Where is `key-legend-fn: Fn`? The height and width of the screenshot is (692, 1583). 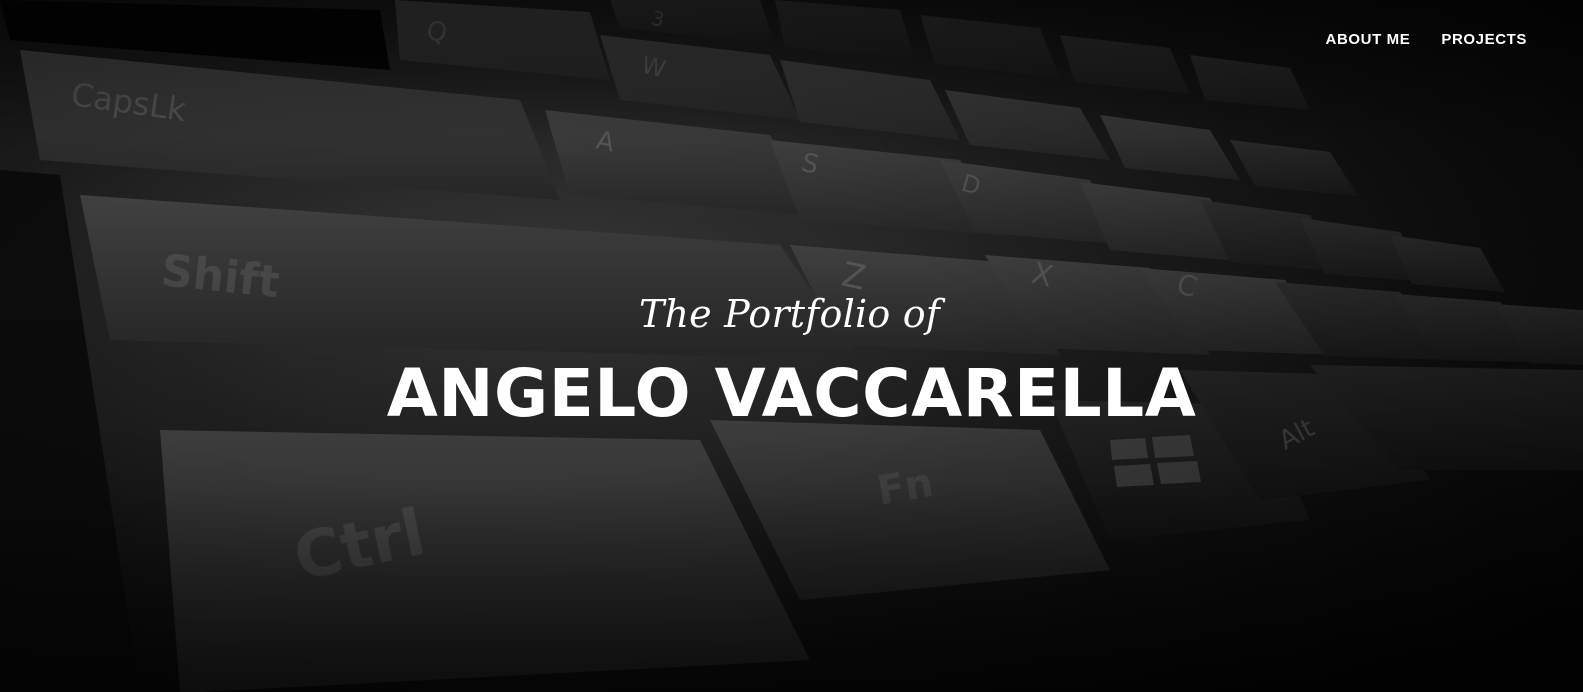
key-legend-fn: Fn is located at coordinates (905, 487).